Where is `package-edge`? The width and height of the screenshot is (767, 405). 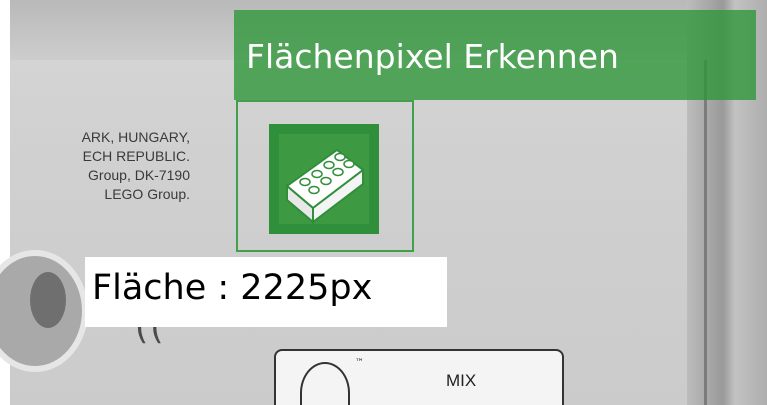
package-edge is located at coordinates (705, 232).